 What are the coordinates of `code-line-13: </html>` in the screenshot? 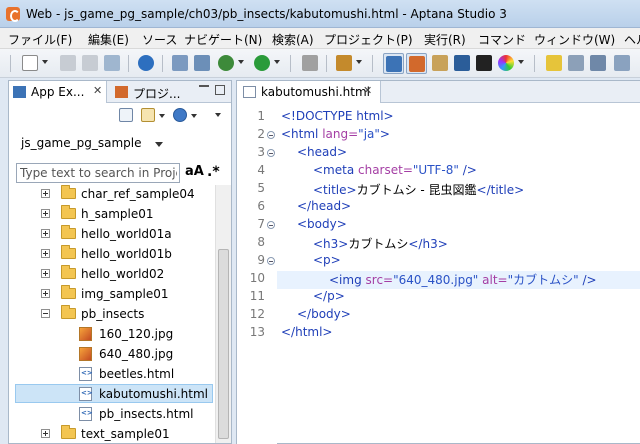 It's located at (307, 332).